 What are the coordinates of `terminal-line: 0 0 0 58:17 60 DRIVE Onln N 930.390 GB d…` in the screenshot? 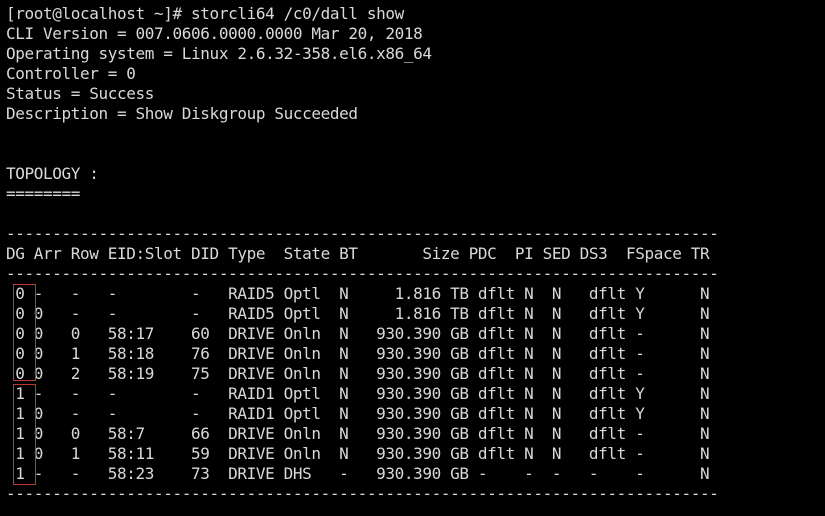 It's located at (358, 333).